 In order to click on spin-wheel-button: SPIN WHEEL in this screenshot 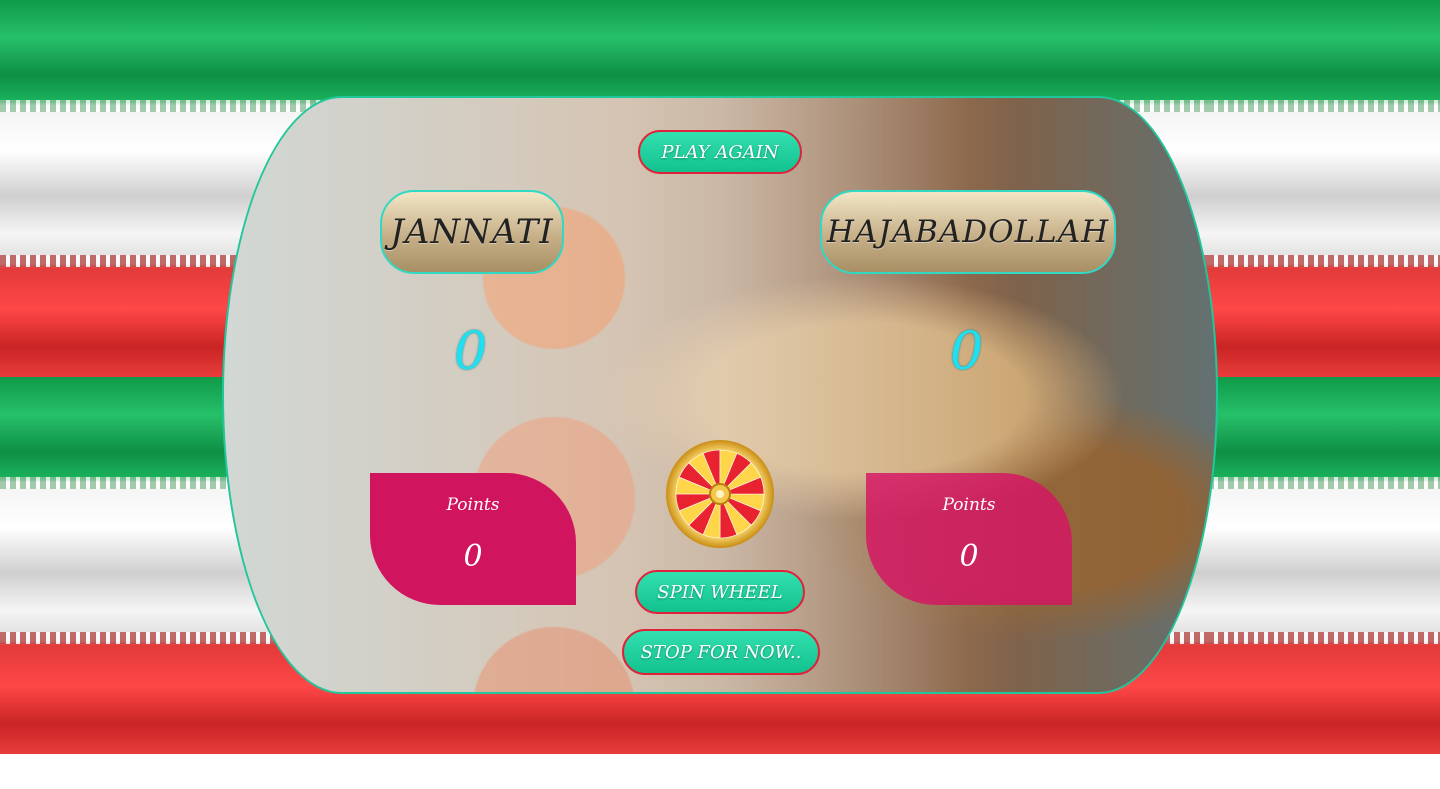, I will do `click(720, 592)`.